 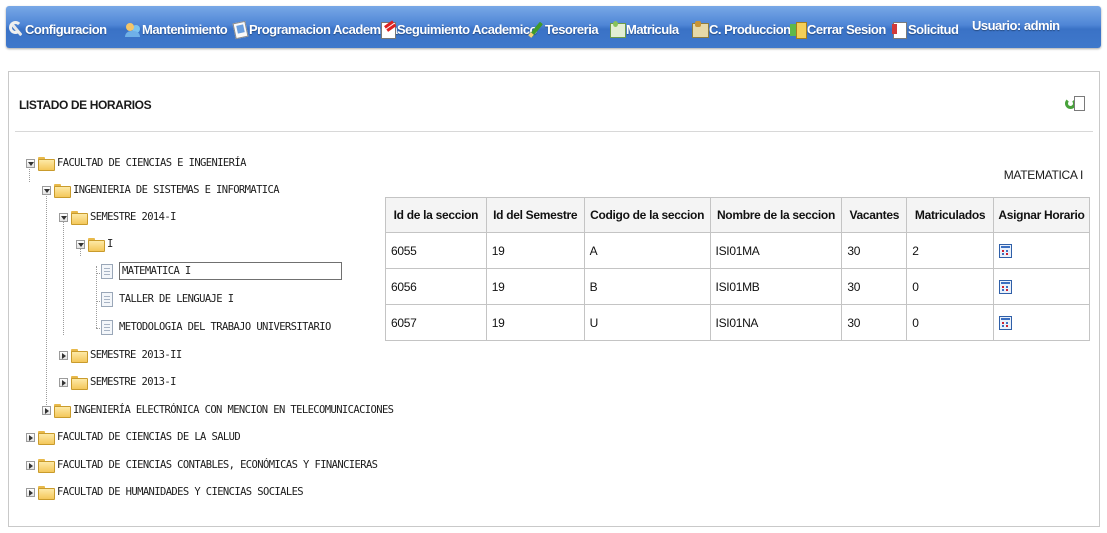 I want to click on tree-label: MATEMATICA I, so click(x=230, y=271).